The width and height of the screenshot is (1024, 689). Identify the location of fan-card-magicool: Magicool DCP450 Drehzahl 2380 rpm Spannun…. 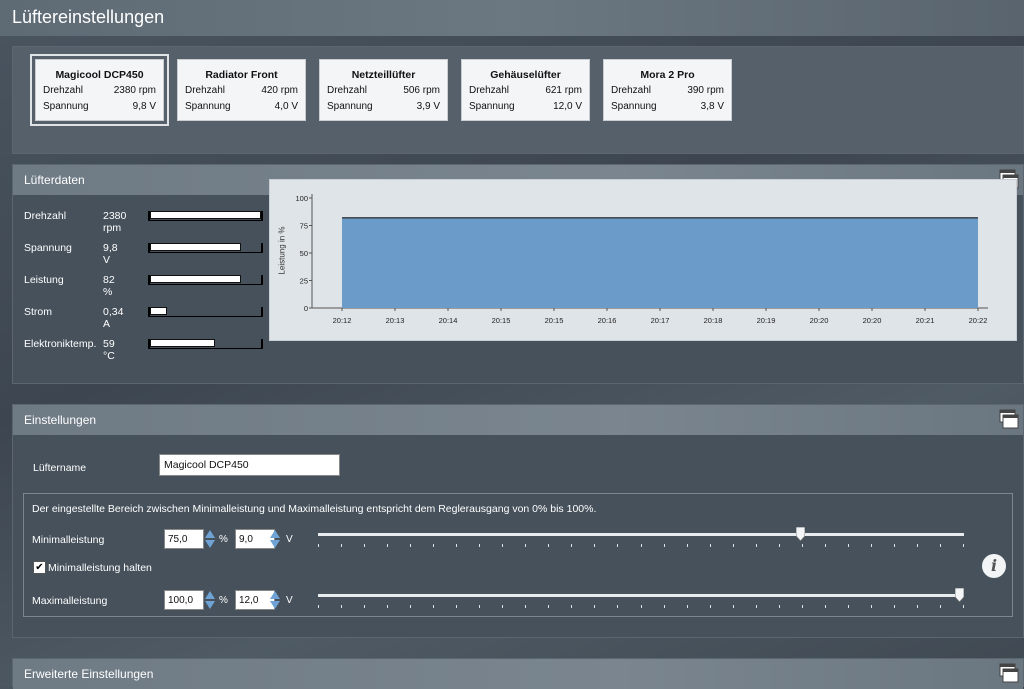
(99, 90).